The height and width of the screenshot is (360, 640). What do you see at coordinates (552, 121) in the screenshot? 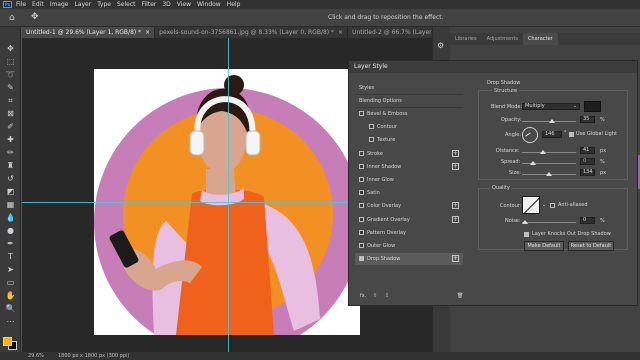
I see `opacity-thumb` at bounding box center [552, 121].